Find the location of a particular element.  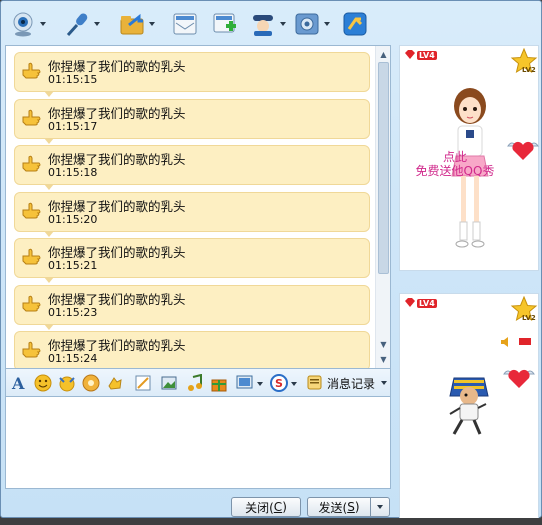

message-item: 你捏爆了我们的歌的乳头 01:15:15 is located at coordinates (192, 74).